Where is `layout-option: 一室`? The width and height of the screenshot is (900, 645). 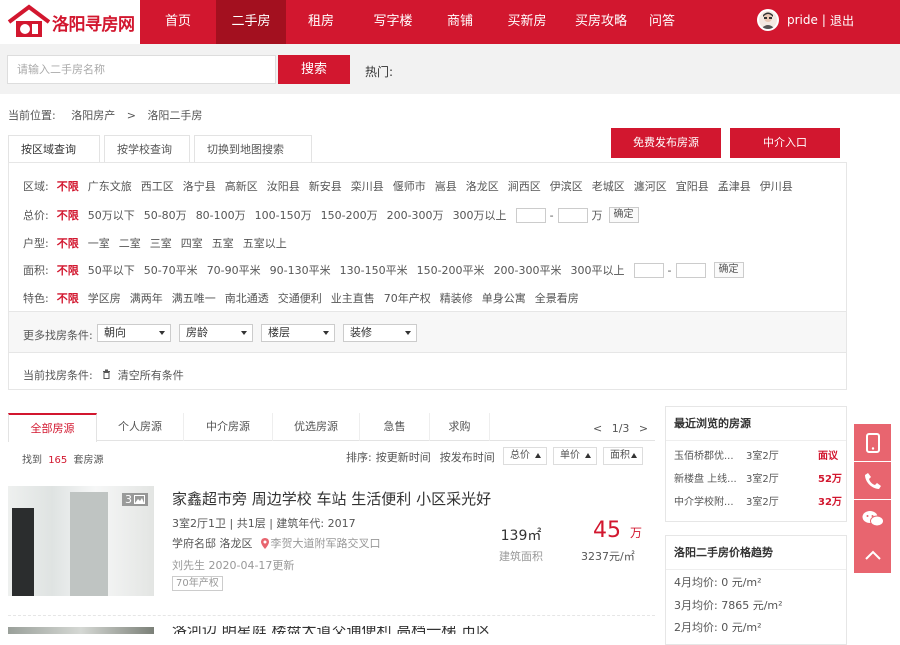
layout-option: 一室 is located at coordinates (99, 243).